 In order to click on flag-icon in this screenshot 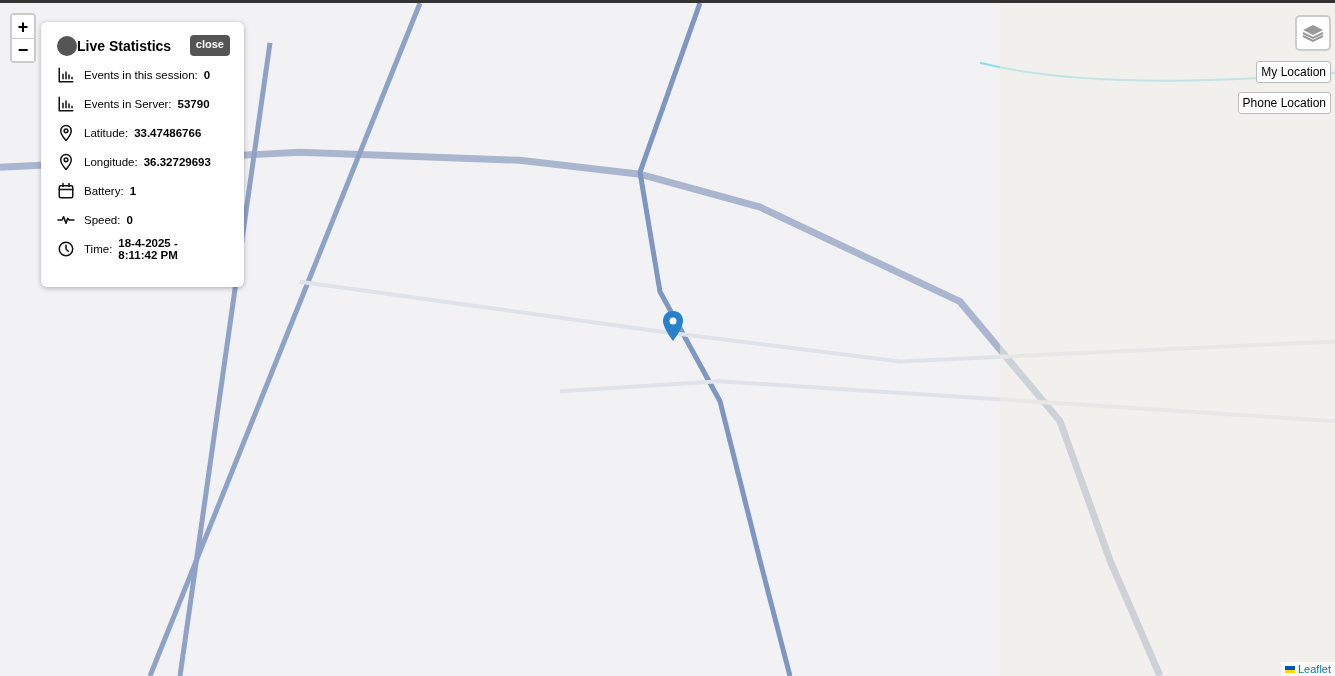, I will do `click(1289, 669)`.